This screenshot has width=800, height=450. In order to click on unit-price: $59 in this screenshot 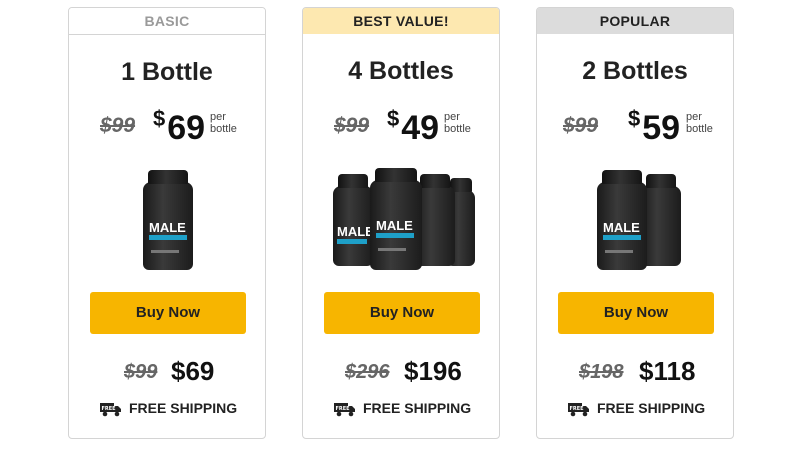, I will do `click(654, 127)`.